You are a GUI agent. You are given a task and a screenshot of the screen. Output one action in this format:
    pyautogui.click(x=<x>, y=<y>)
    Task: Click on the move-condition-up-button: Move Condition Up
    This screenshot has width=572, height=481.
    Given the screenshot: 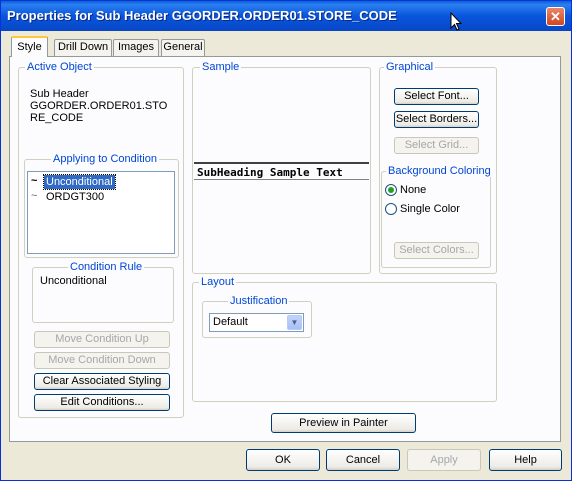 What is the action you would take?
    pyautogui.click(x=102, y=339)
    